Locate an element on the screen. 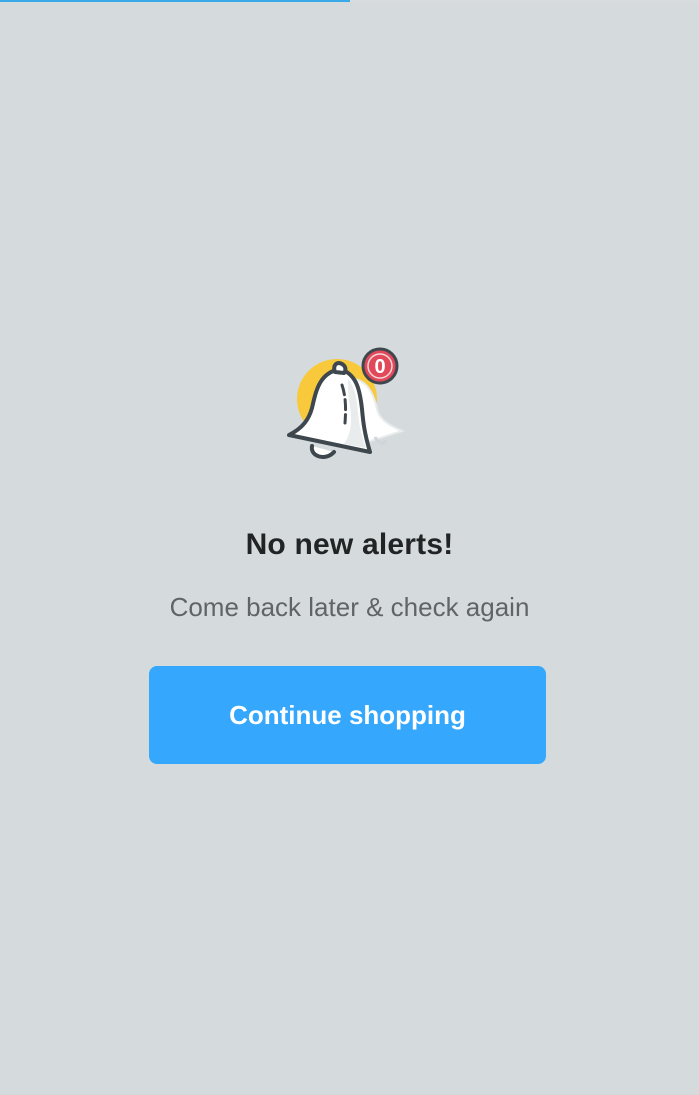 This screenshot has width=699, height=1095. continue-shopping-button: Continue shopping is located at coordinates (347, 715).